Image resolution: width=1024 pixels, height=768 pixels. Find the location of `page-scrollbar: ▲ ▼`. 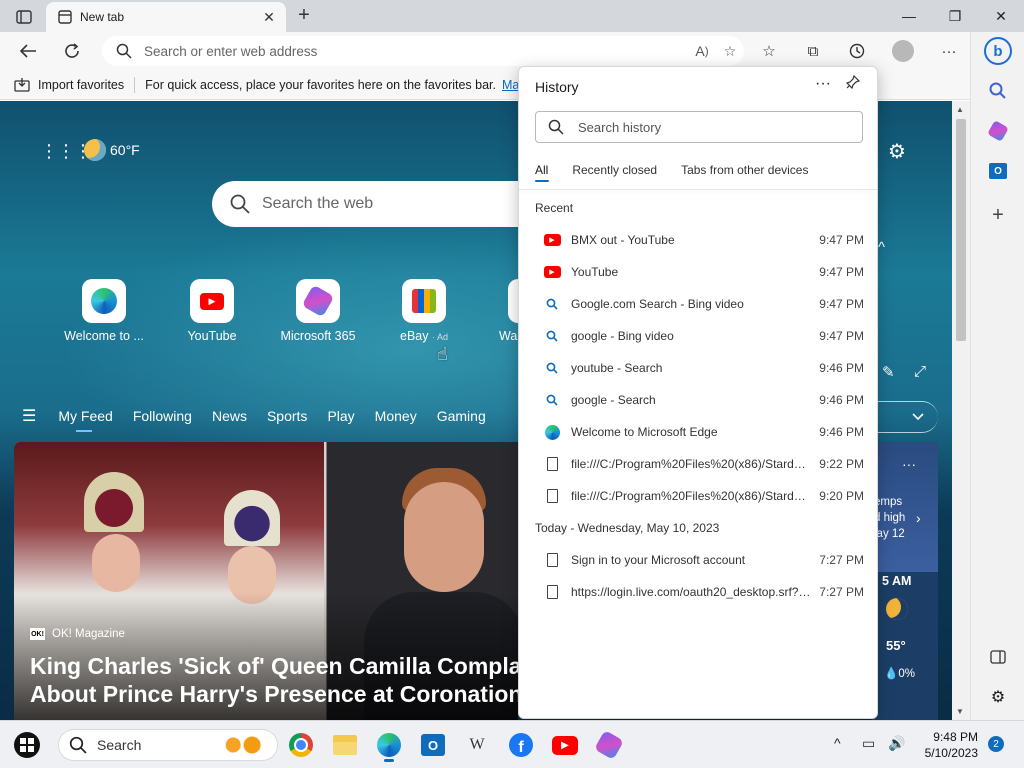

page-scrollbar: ▲ ▼ is located at coordinates (961, 410).